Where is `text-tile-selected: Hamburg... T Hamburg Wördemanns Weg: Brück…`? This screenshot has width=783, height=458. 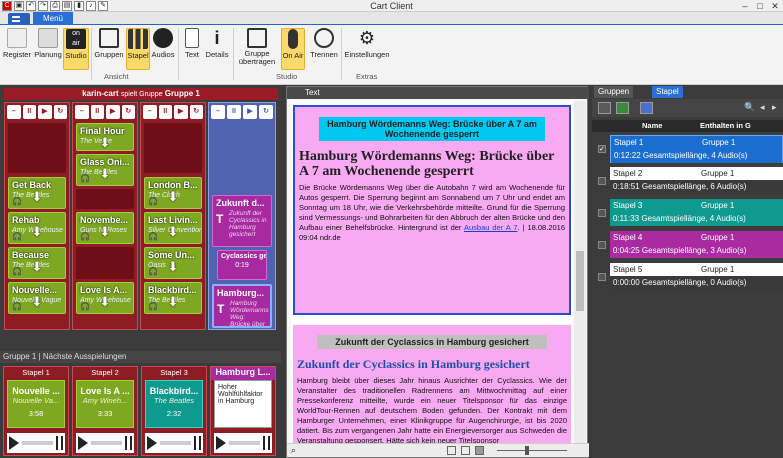
text-tile-selected: Hamburg... T Hamburg Wördemanns Weg: Brück… is located at coordinates (242, 306).